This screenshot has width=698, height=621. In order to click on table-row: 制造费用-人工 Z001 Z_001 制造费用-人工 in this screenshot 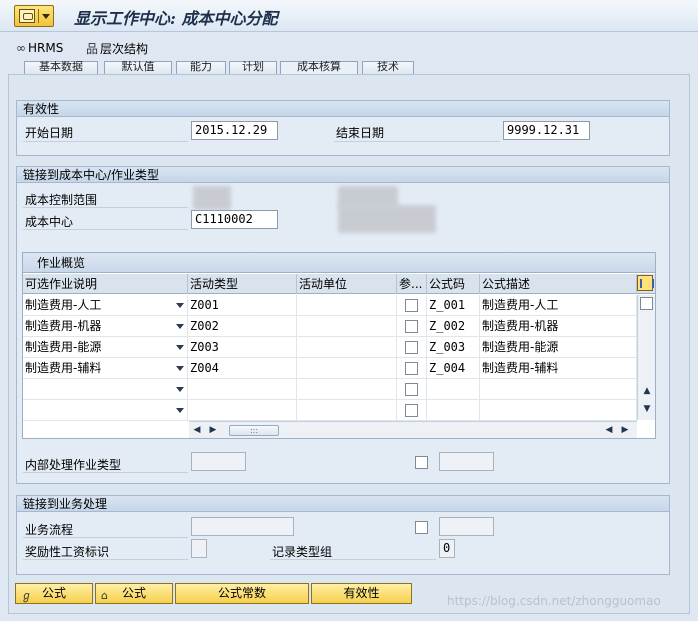, I will do `click(330, 305)`.